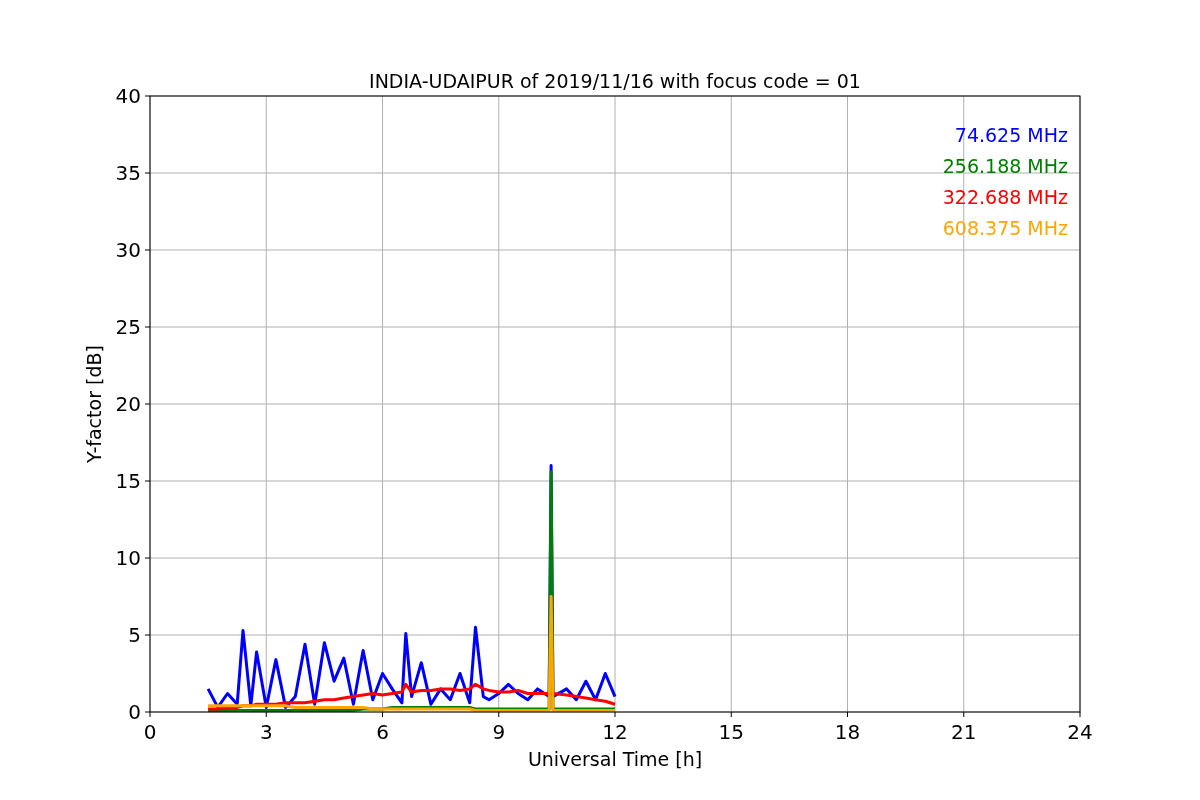 The width and height of the screenshot is (1200, 800). I want to click on x-tick-label: 21, so click(964, 732).